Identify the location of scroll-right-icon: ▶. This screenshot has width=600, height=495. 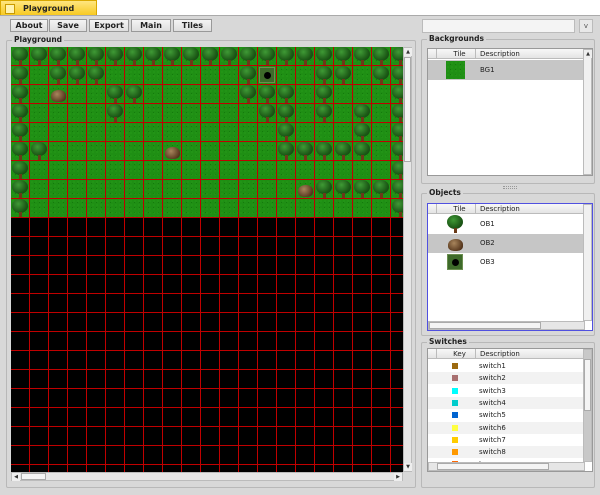
(398, 477).